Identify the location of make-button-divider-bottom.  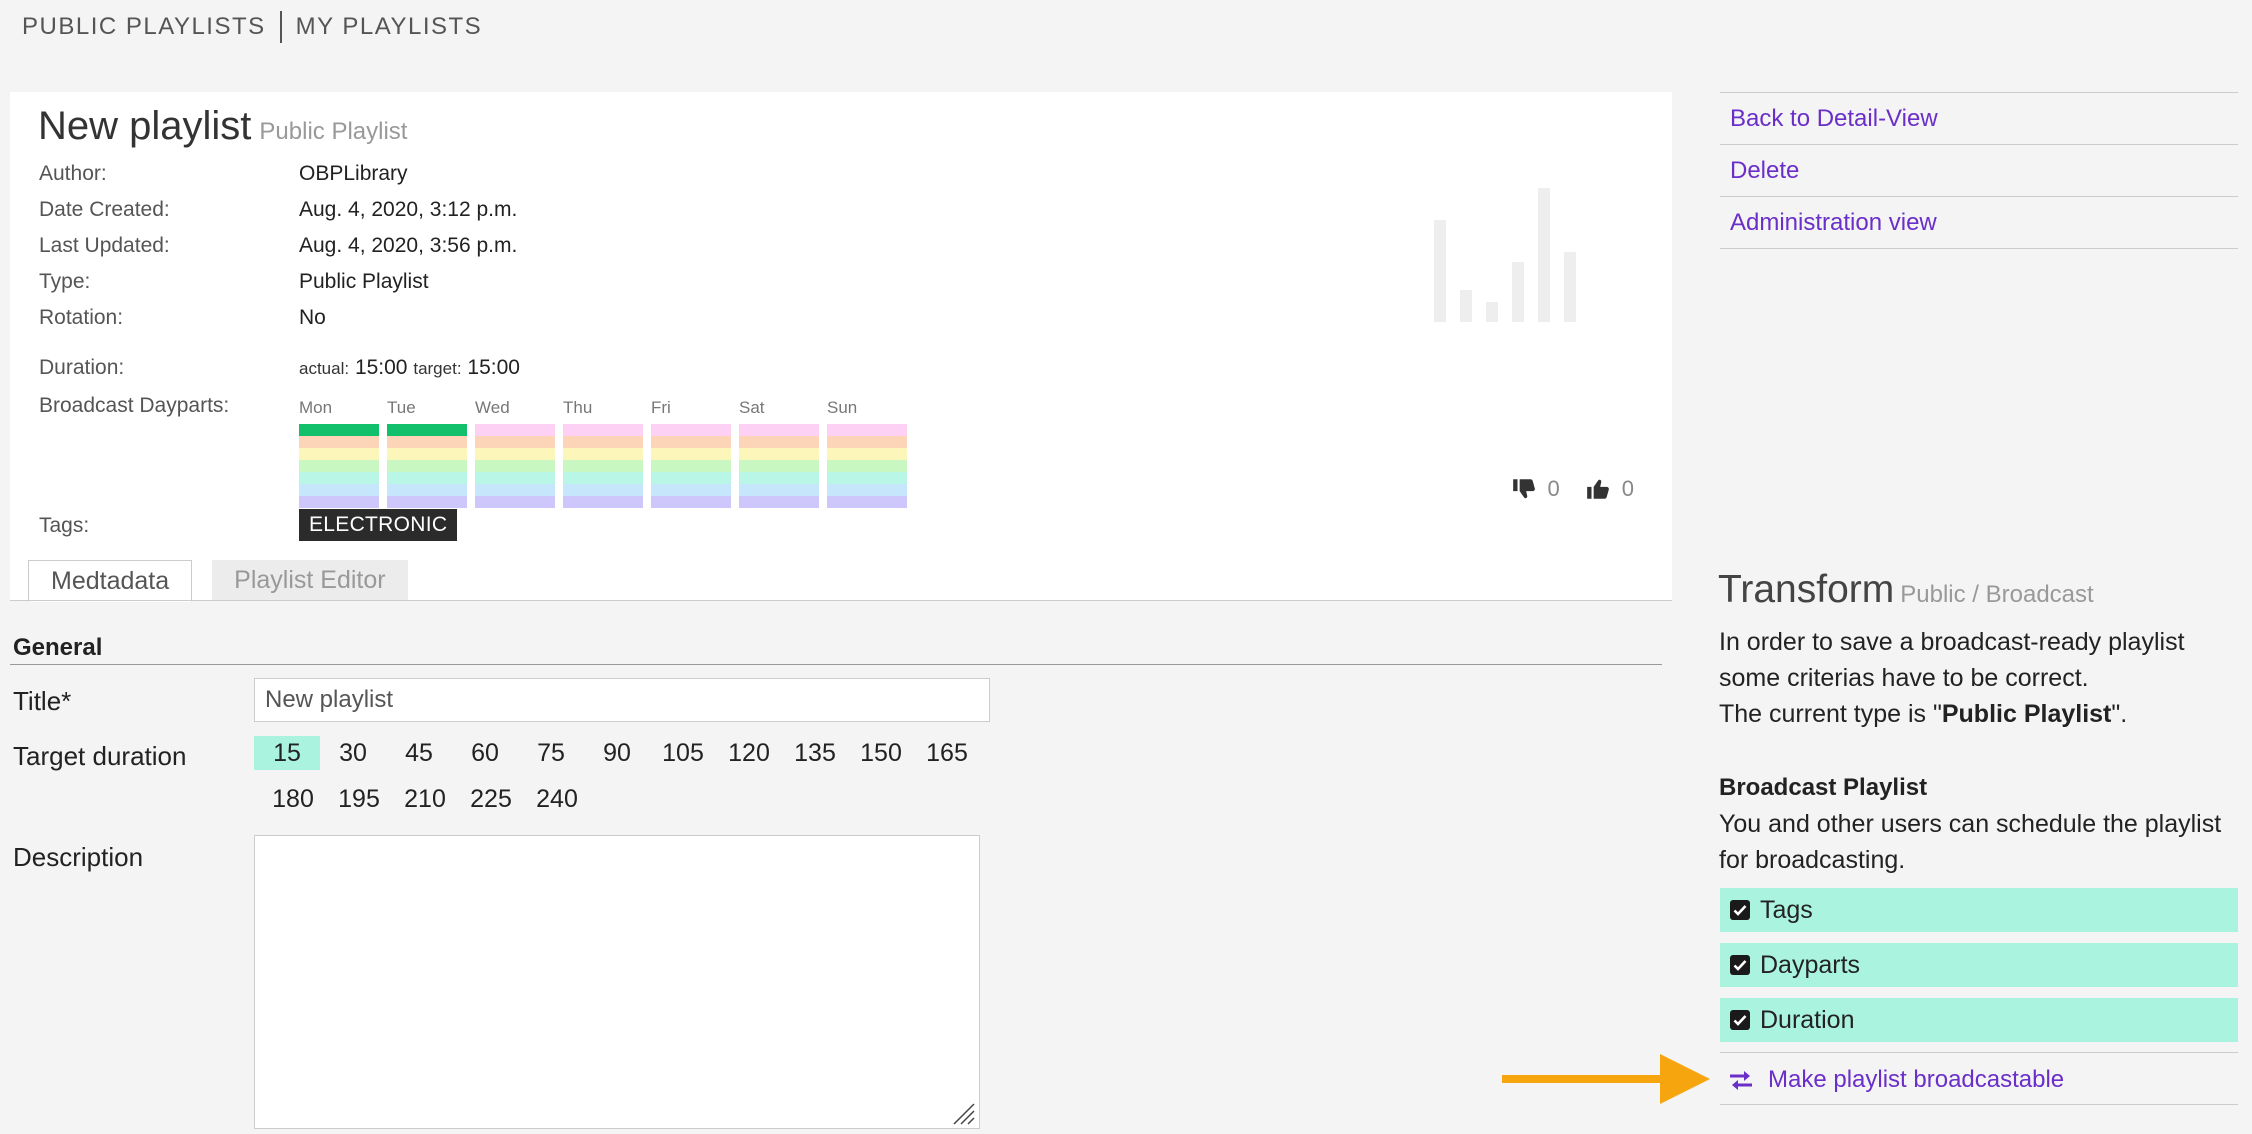
(1979, 1104).